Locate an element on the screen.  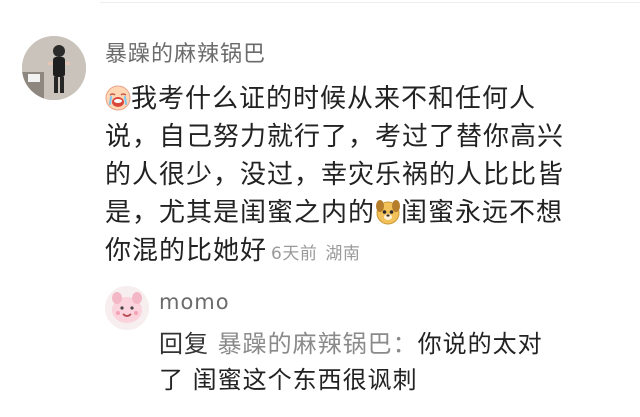
comment-line-4: 是，尤其是闺蜜之内的 闺蜜永远不想 is located at coordinates (345, 213).